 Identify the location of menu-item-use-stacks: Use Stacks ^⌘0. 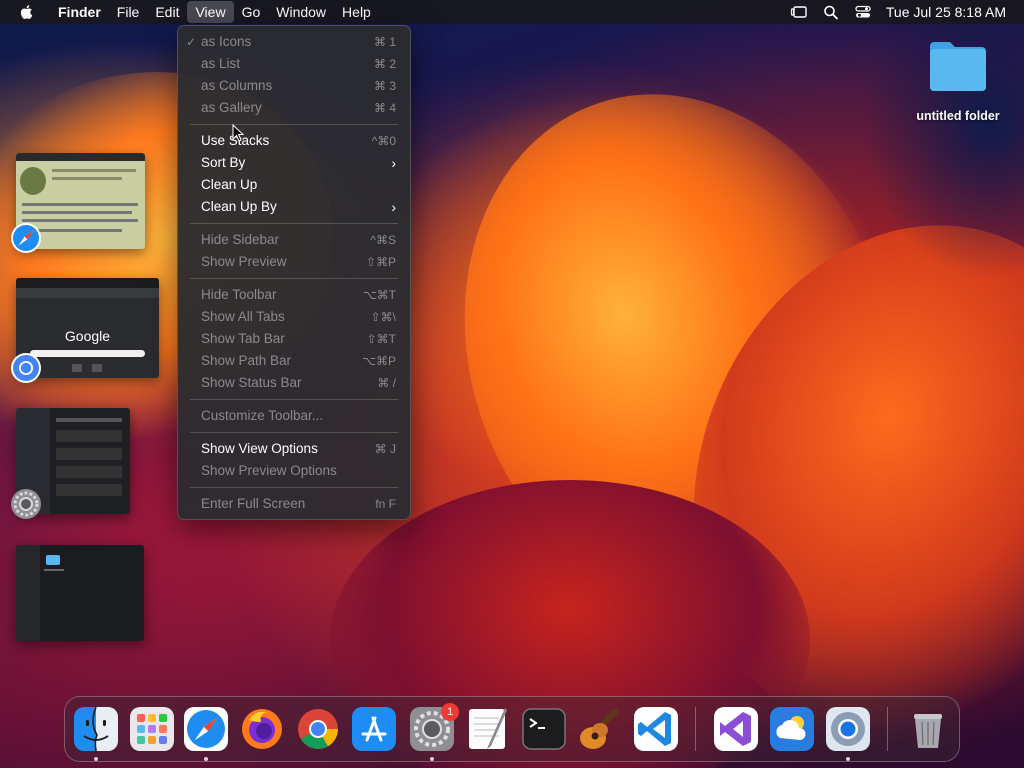
(294, 141).